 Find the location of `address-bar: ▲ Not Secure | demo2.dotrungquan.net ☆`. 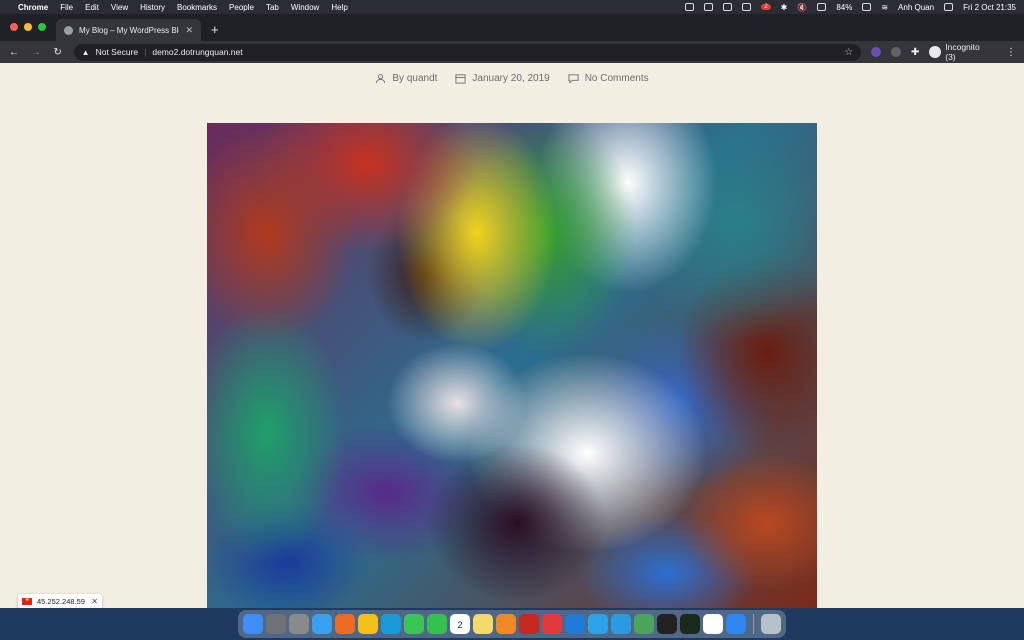

address-bar: ▲ Not Secure | demo2.dotrungquan.net ☆ is located at coordinates (467, 52).